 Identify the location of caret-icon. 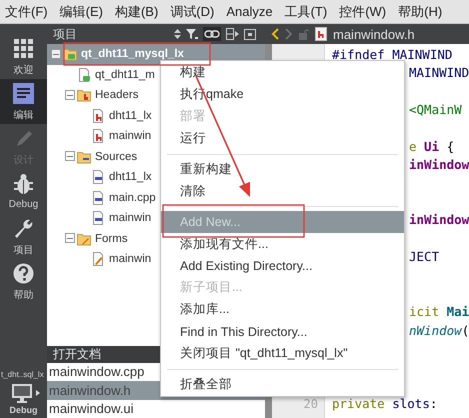
(38, 393).